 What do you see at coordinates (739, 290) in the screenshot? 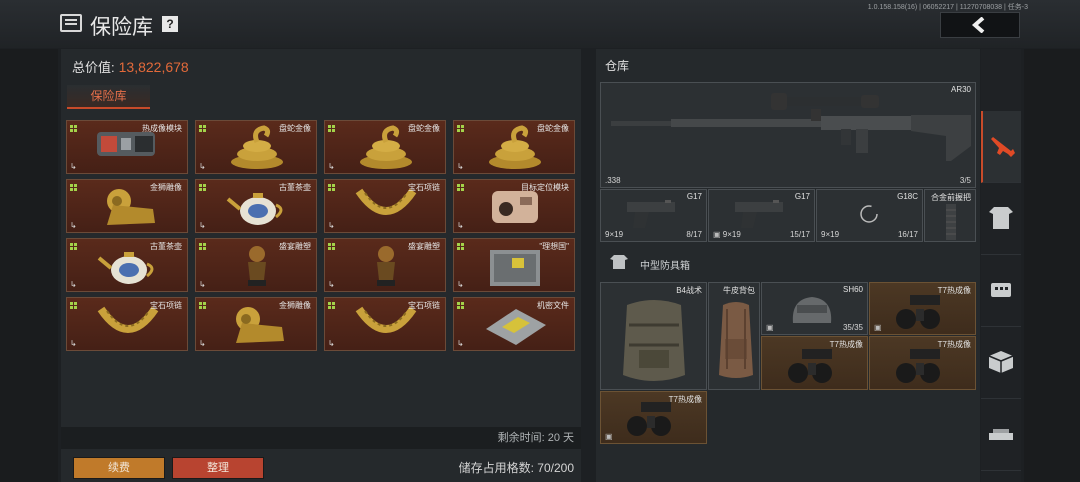
I see `armor-name: 牛皮背包` at bounding box center [739, 290].